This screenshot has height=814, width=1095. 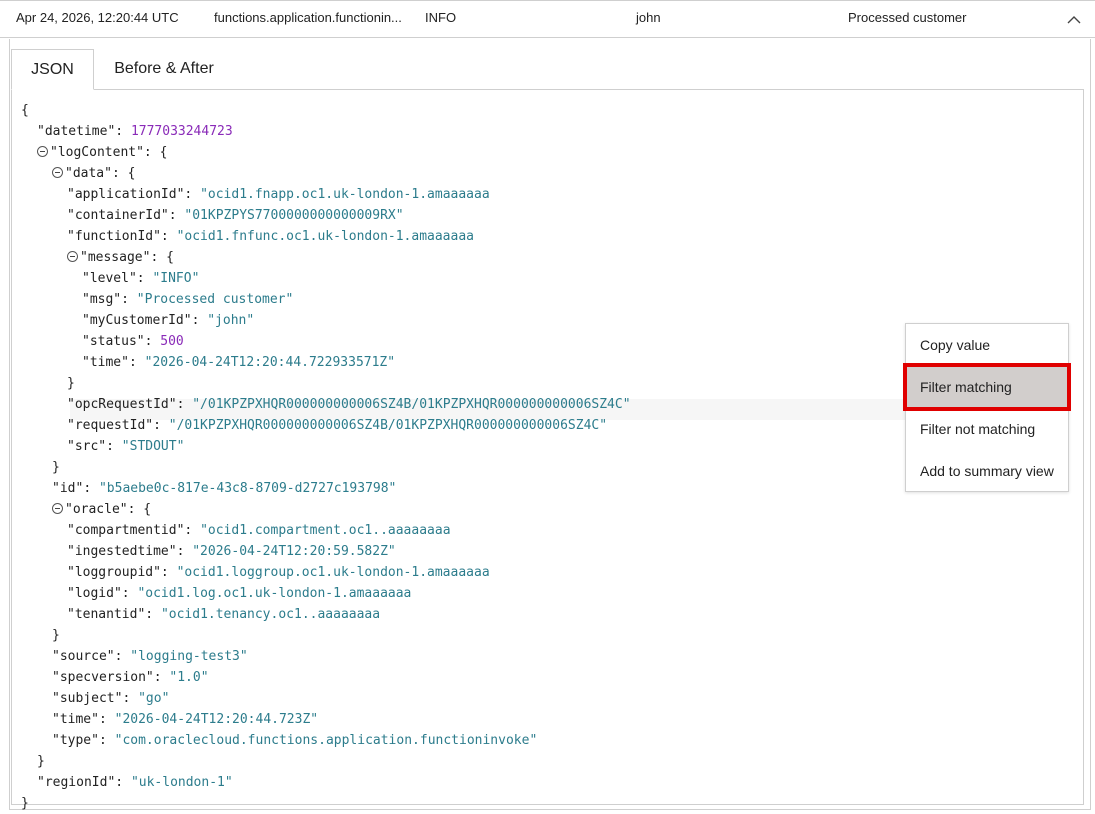 I want to click on json-value: "ocid1.log.oc1.uk-london-1.amaaaaaa, so click(x=274, y=593).